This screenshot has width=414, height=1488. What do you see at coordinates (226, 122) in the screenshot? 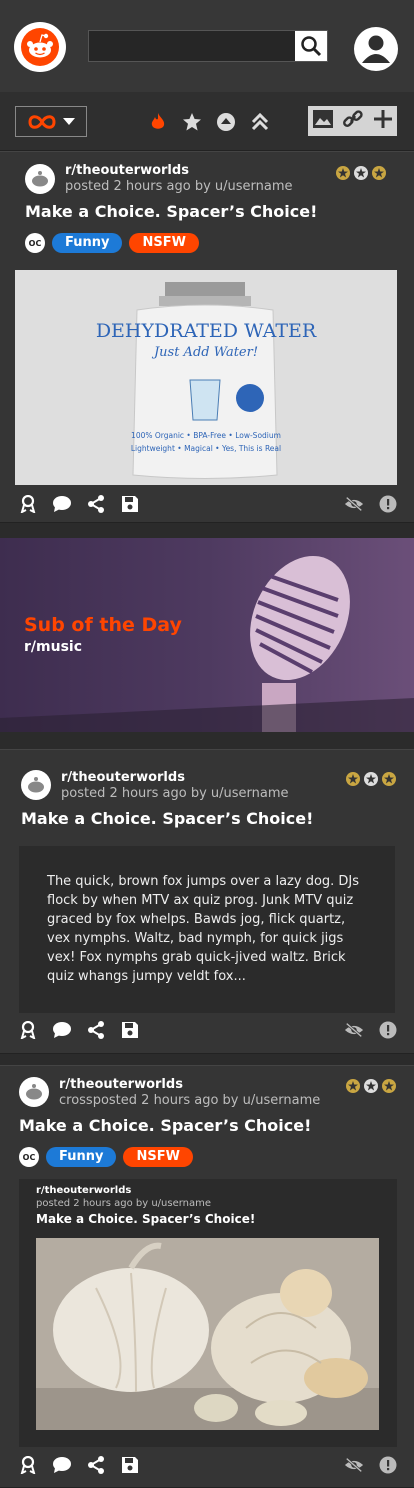
I see `rising-icon` at bounding box center [226, 122].